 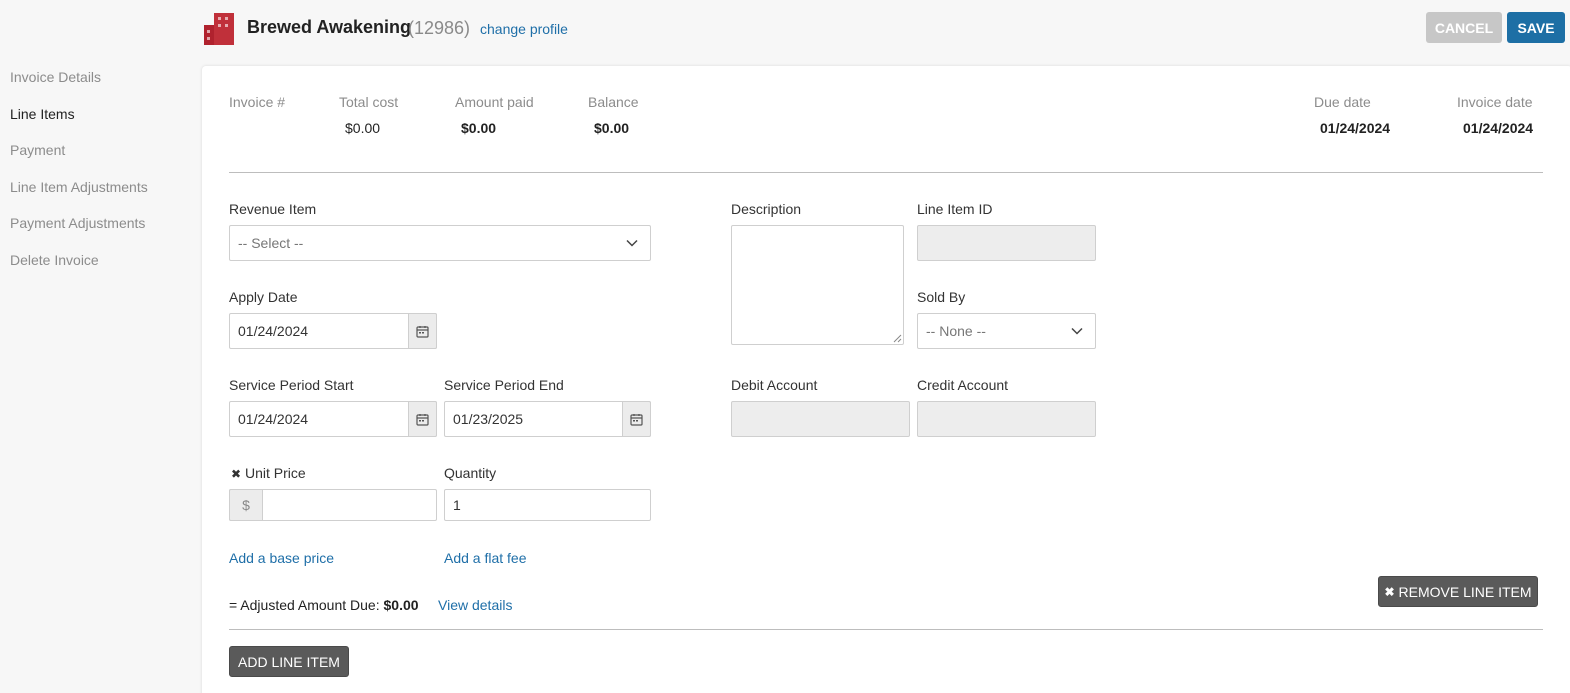 What do you see at coordinates (236, 474) in the screenshot?
I see `required-x-icon: ✖` at bounding box center [236, 474].